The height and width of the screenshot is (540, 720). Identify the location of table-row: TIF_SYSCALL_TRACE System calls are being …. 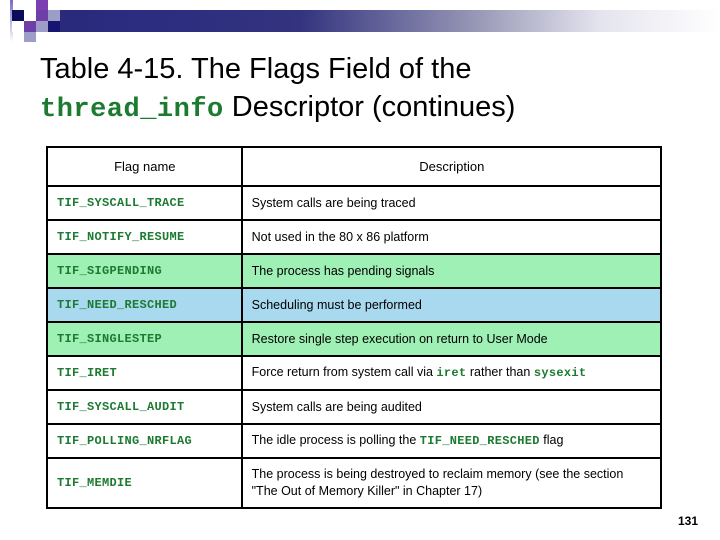
(354, 203).